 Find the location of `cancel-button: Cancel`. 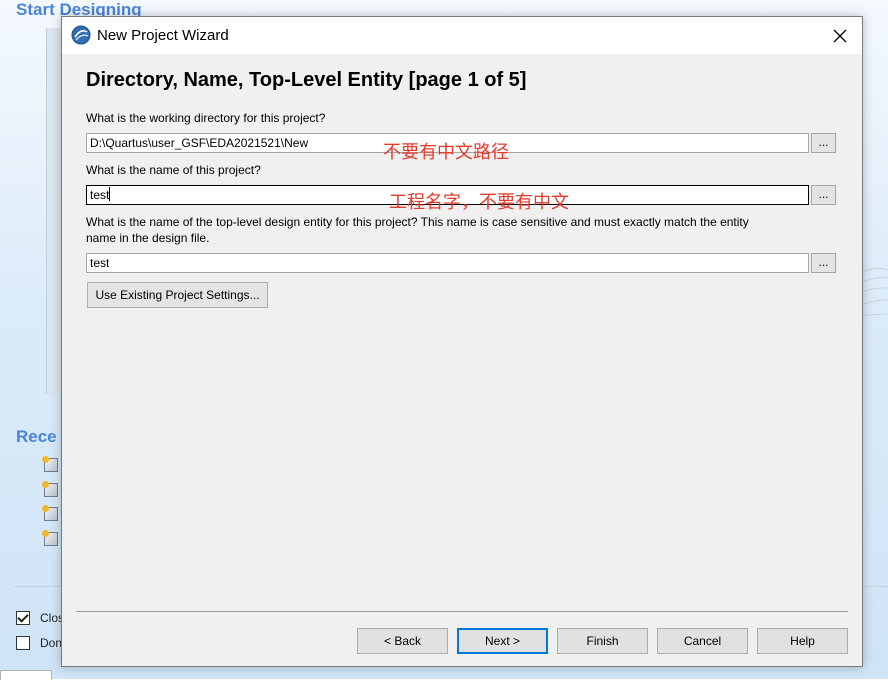

cancel-button: Cancel is located at coordinates (702, 641).